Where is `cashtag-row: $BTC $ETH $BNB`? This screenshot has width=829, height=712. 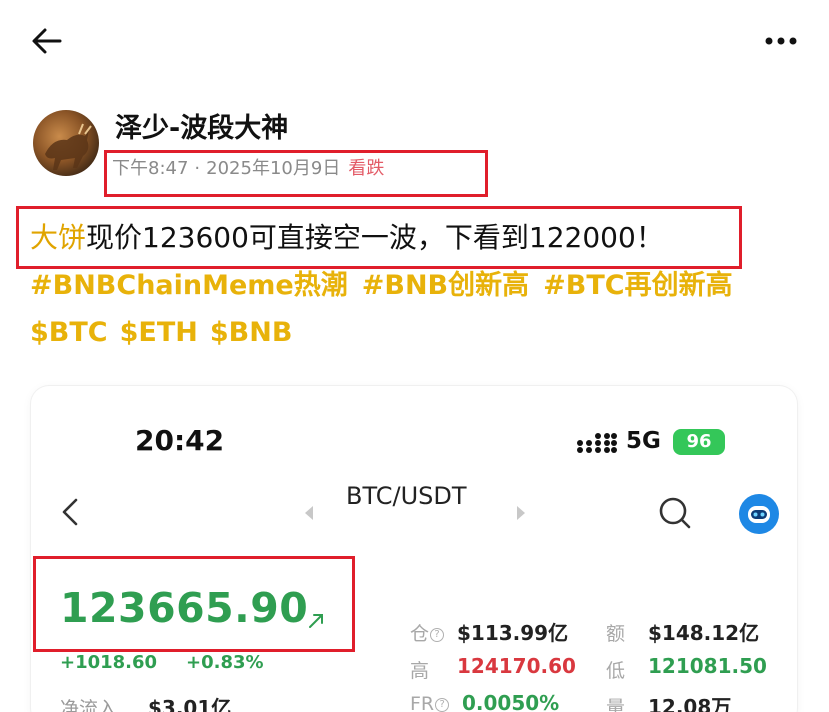
cashtag-row: $BTC $ETH $BNB is located at coordinates (167, 333).